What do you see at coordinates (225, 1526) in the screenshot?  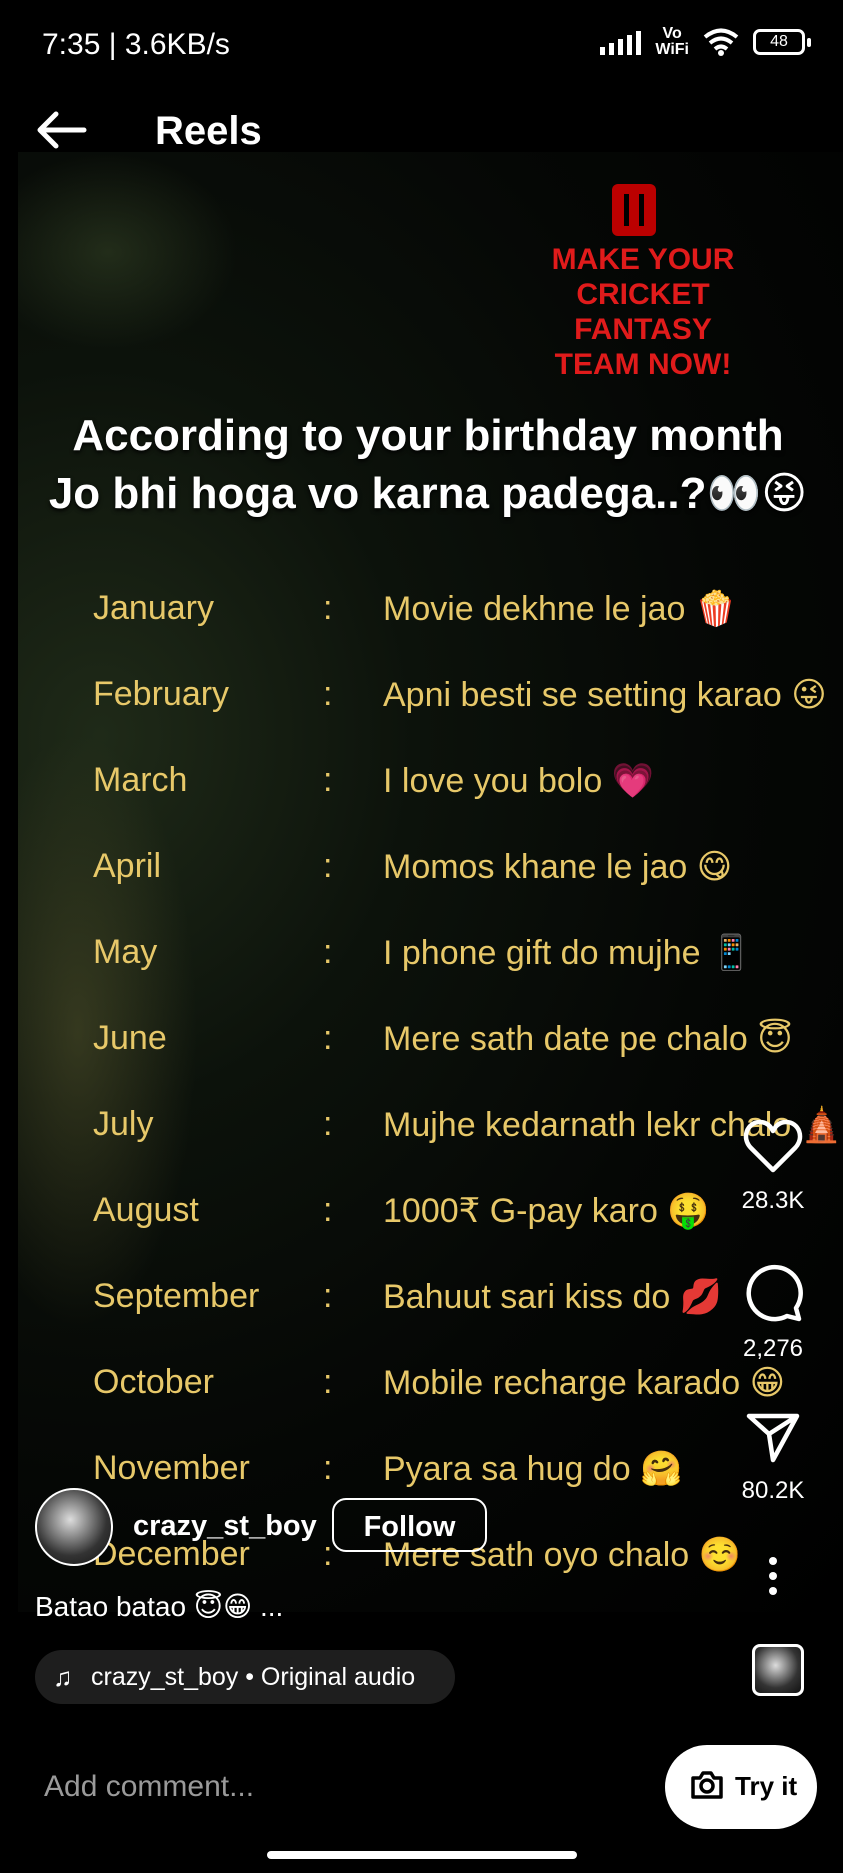 I see `username: crazy_st_boy` at bounding box center [225, 1526].